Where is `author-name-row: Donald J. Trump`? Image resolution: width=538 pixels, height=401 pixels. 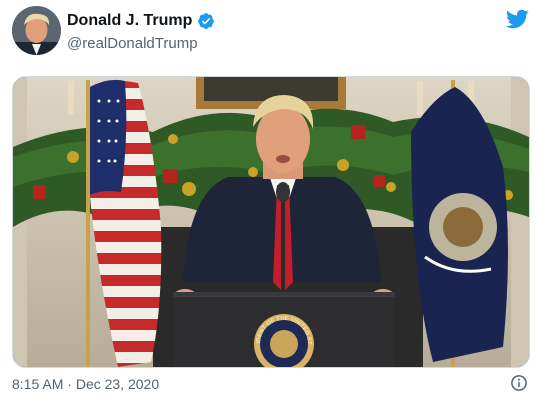
author-name-row: Donald J. Trump is located at coordinates (141, 21).